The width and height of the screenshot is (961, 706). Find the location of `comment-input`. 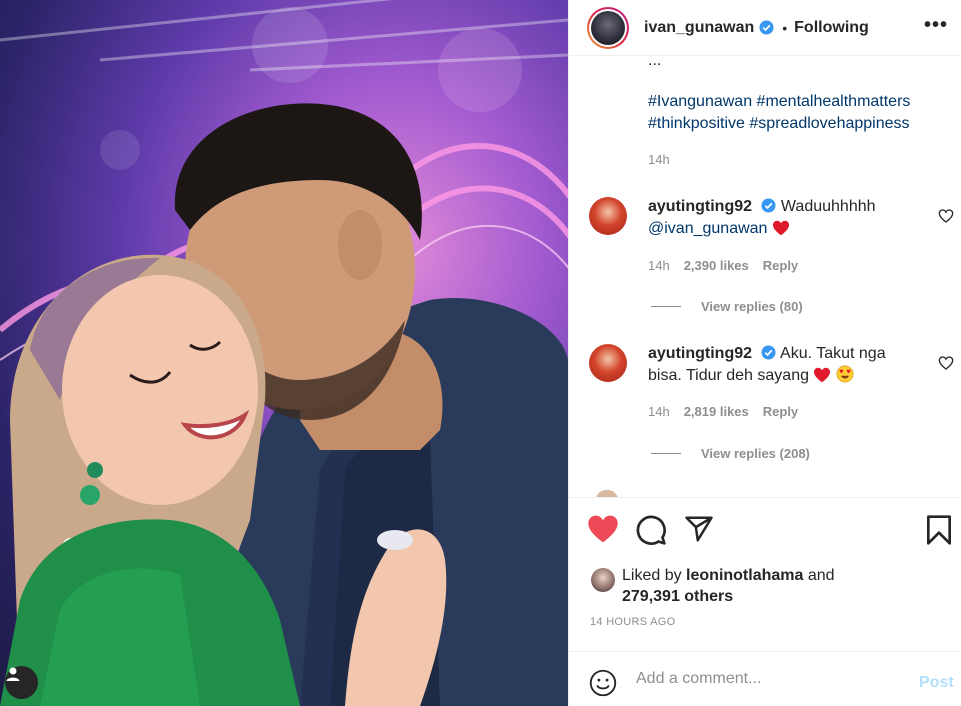

comment-input is located at coordinates (771, 679).